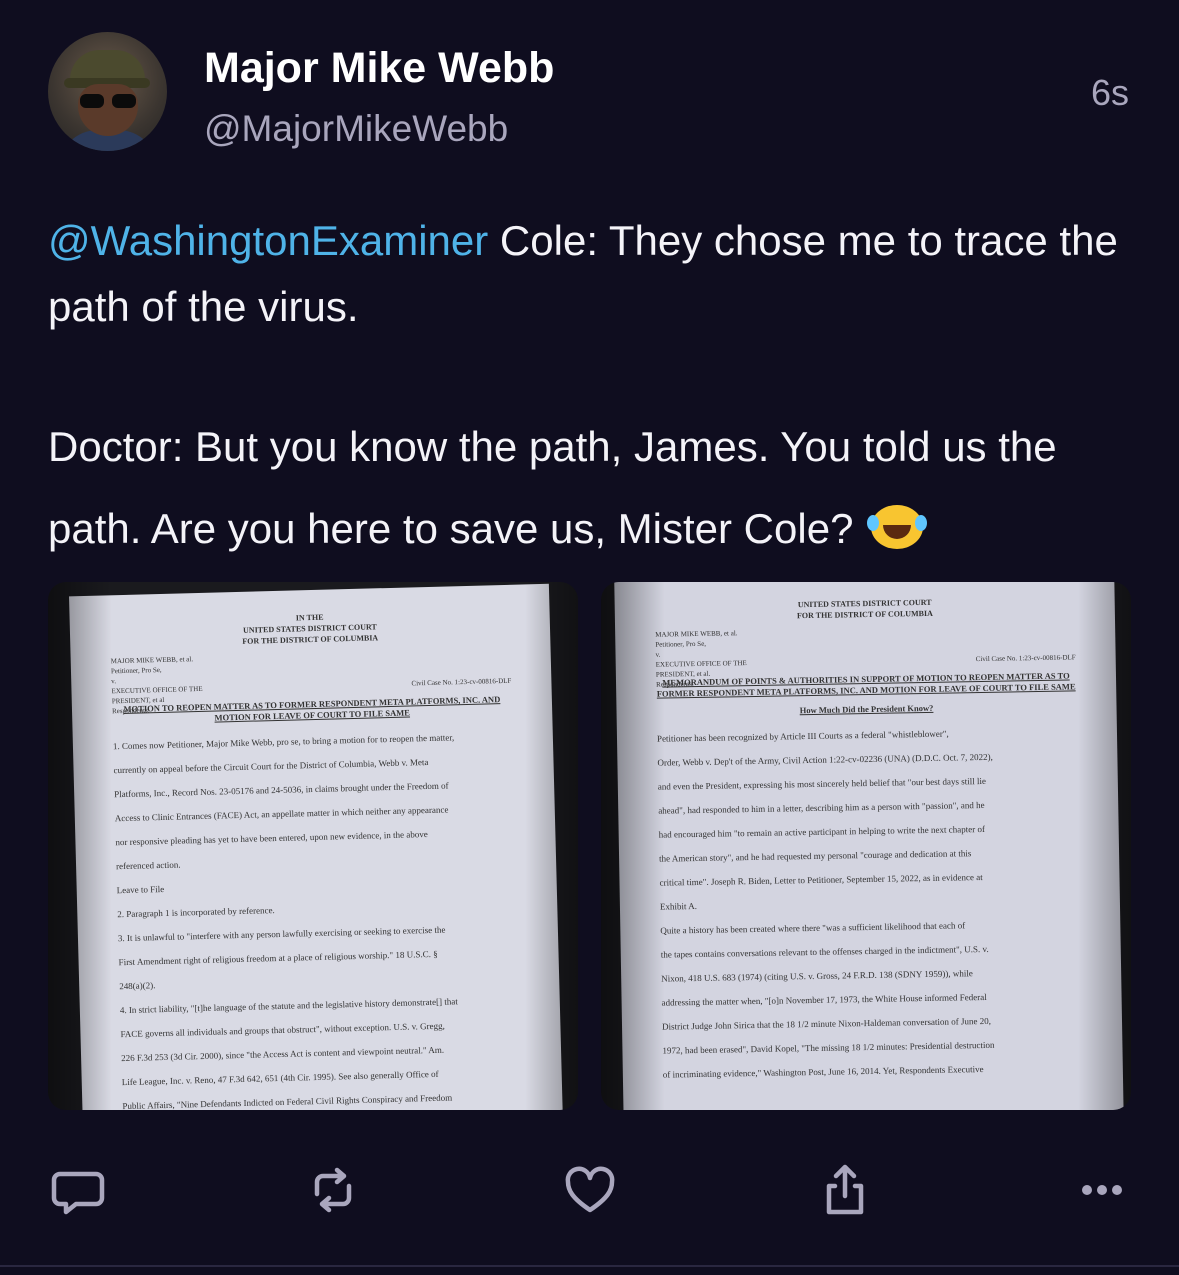 This screenshot has width=1179, height=1275. What do you see at coordinates (589, 1266) in the screenshot?
I see `divider` at bounding box center [589, 1266].